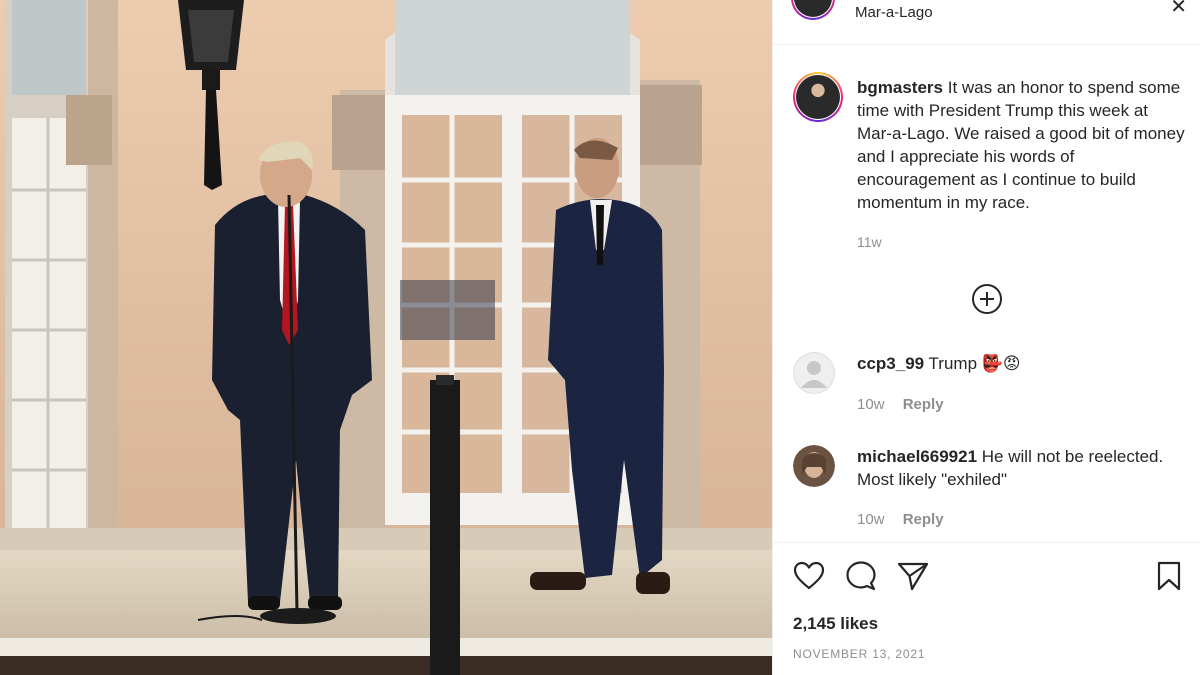 This screenshot has height=675, width=1200. What do you see at coordinates (917, 456) in the screenshot?
I see `comment-username: michael669921` at bounding box center [917, 456].